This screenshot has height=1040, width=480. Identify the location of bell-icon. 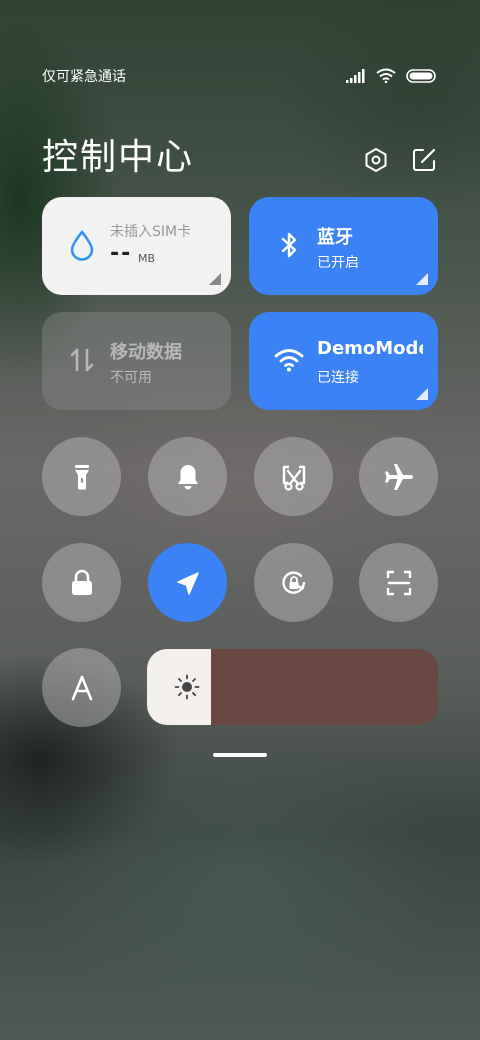
(187, 476).